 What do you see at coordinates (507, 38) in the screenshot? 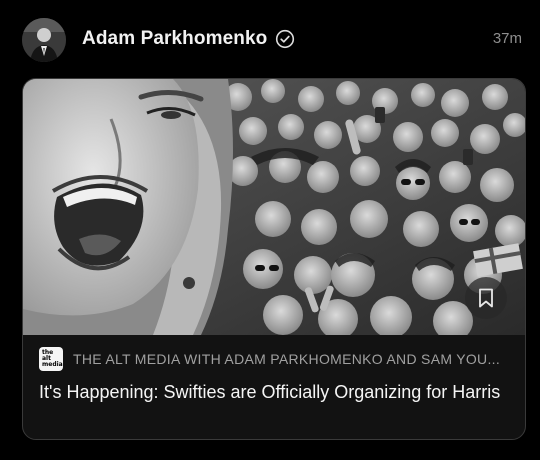
I see `post-timestamp: 37m` at bounding box center [507, 38].